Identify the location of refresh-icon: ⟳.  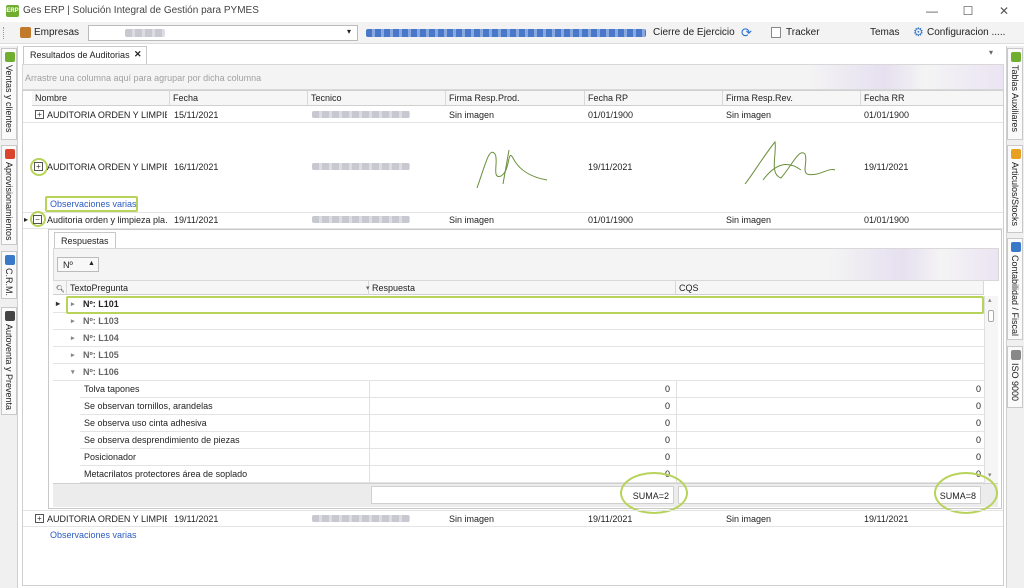
(746, 33).